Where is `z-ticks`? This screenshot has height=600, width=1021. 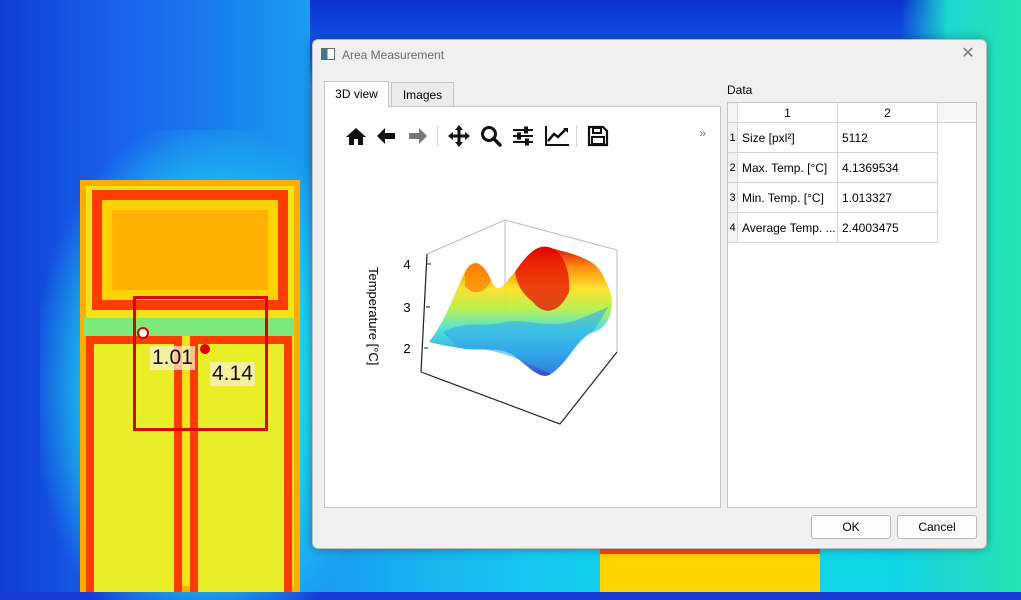
z-ticks is located at coordinates (427, 306).